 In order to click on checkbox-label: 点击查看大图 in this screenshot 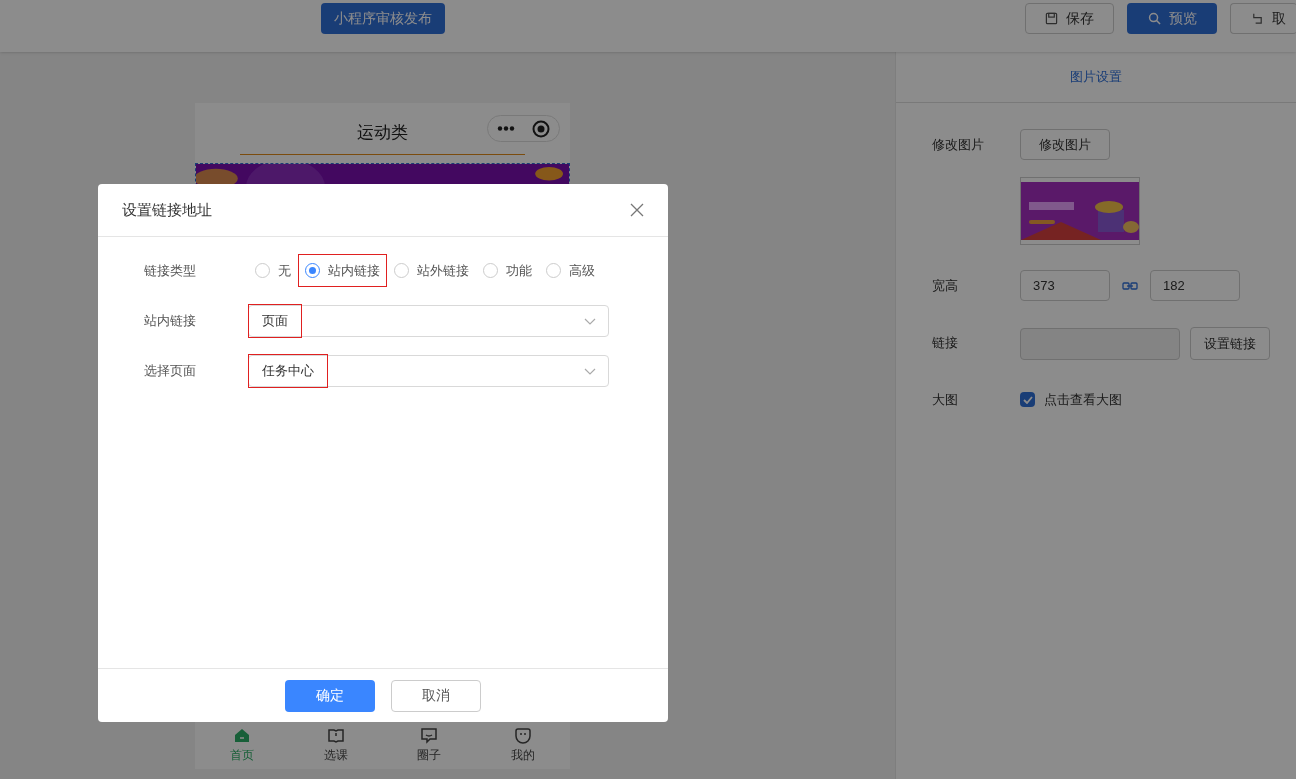, I will do `click(1083, 399)`.